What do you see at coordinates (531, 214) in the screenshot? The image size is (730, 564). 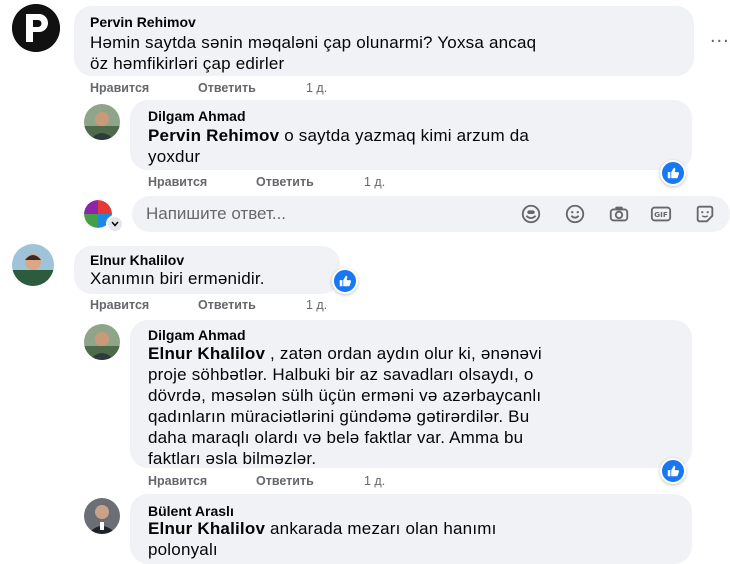 I see `avatar-sticker-icon` at bounding box center [531, 214].